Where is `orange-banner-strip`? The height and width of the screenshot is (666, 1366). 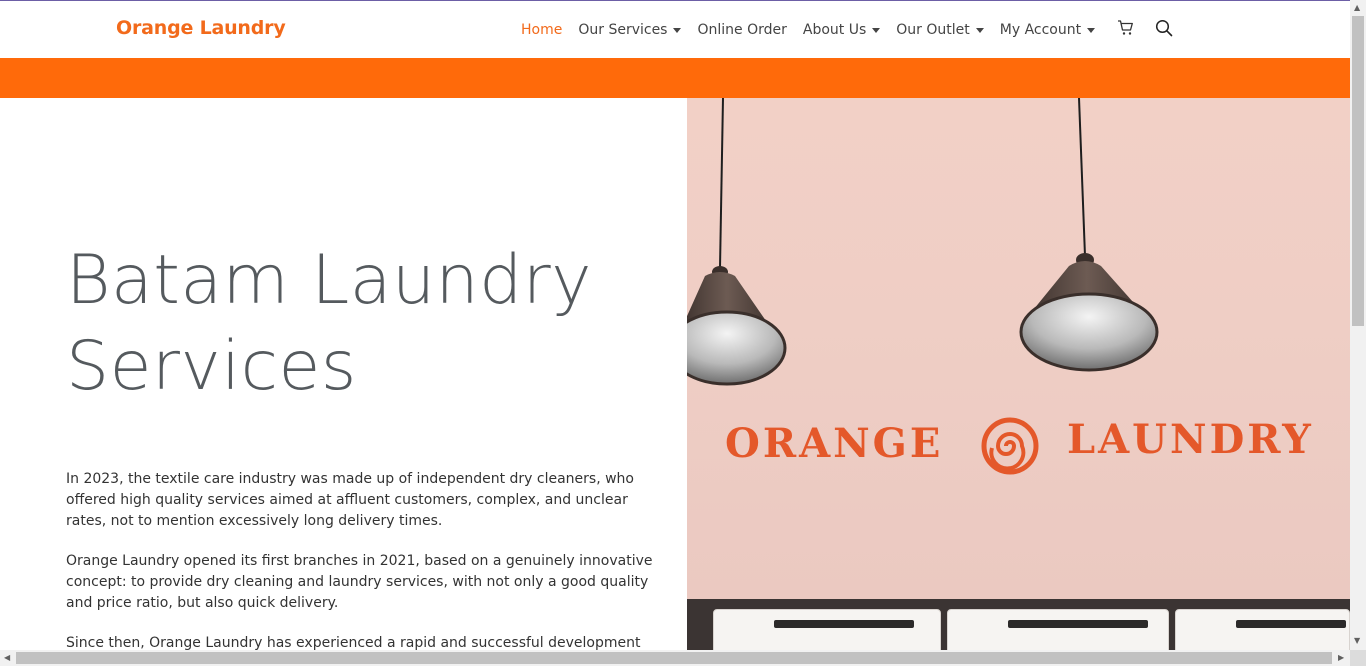
orange-banner-strip is located at coordinates (675, 78).